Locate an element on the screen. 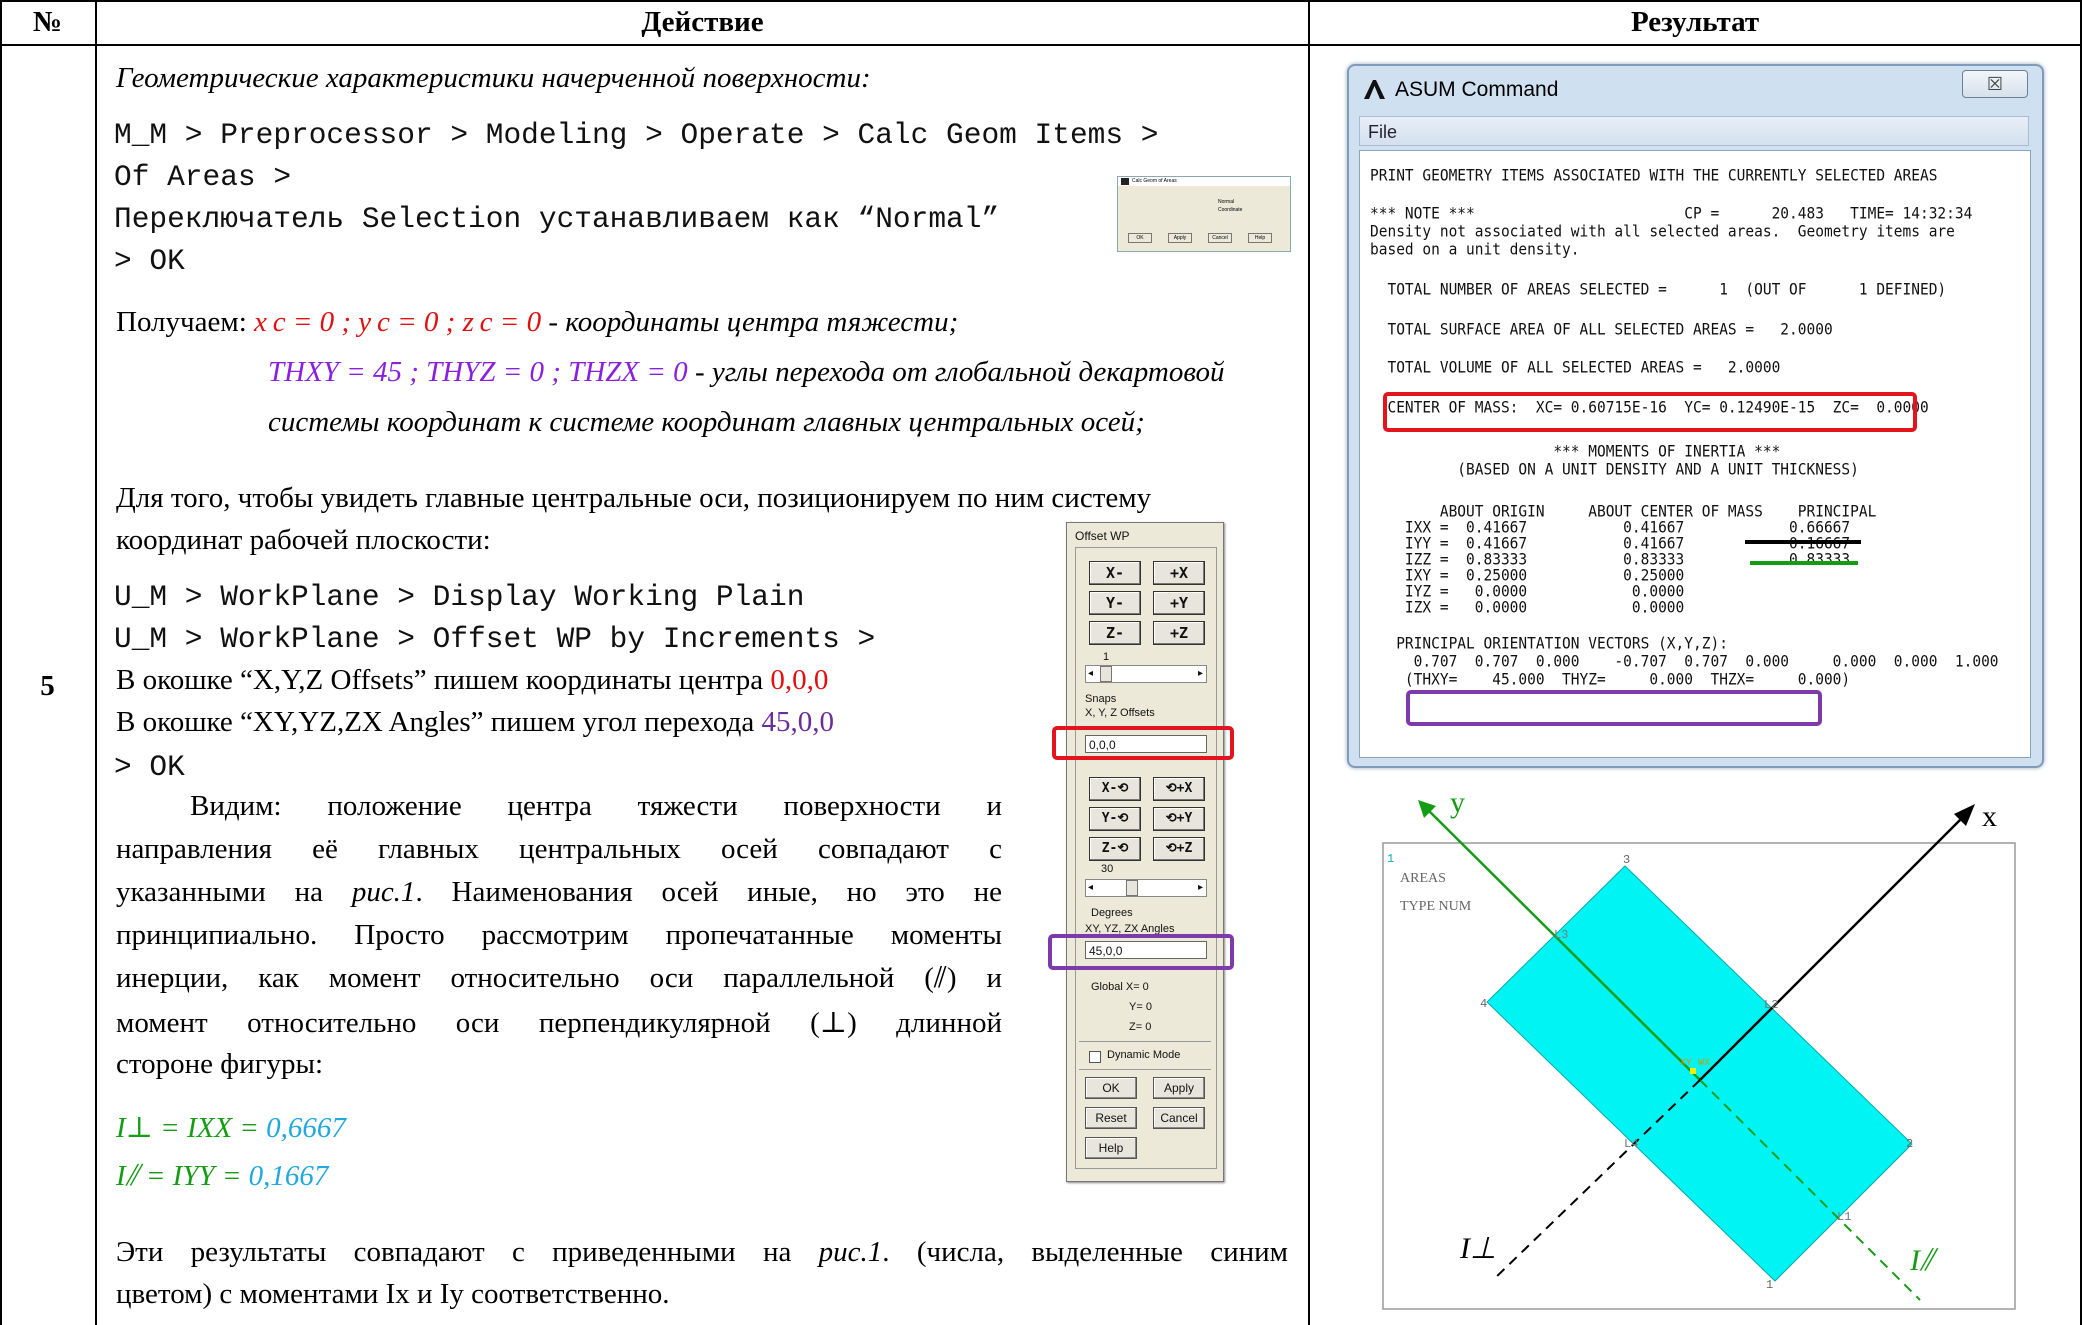 The image size is (2082, 1325). point-4: 4 is located at coordinates (1483, 1004).